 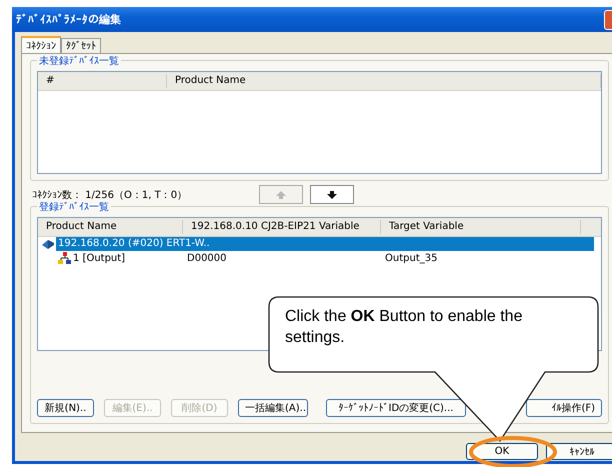 I want to click on ok-button: OK, so click(x=502, y=451).